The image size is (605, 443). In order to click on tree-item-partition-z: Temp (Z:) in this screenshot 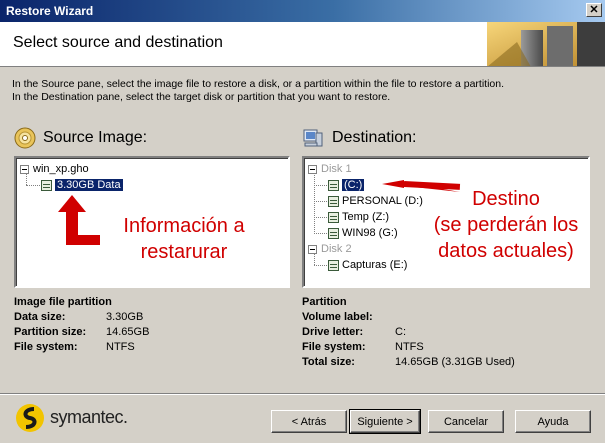, I will do `click(358, 217)`.